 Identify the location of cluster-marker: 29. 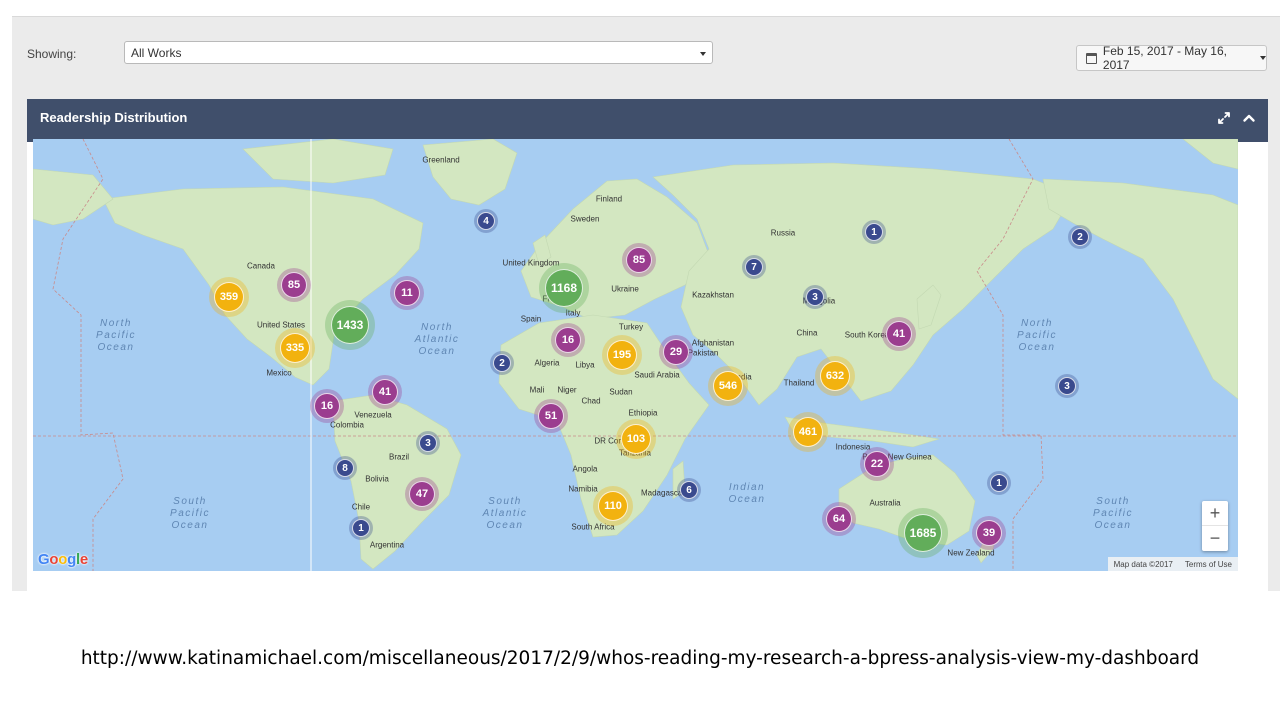
(676, 352).